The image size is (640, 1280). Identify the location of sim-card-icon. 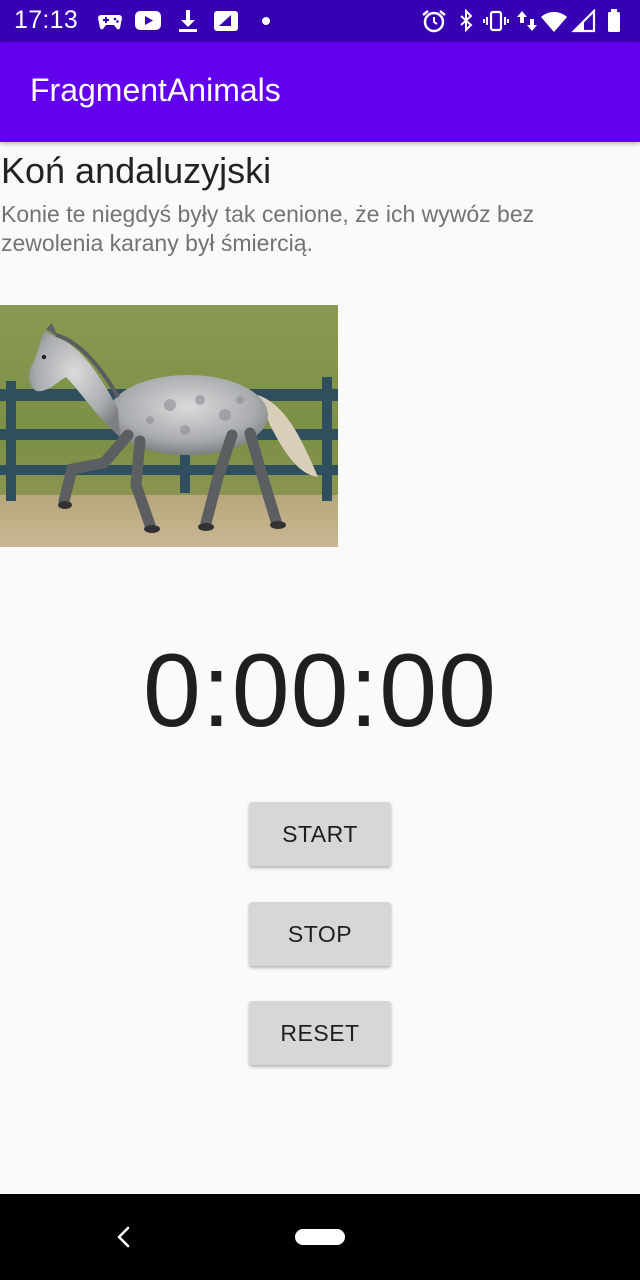
(226, 21).